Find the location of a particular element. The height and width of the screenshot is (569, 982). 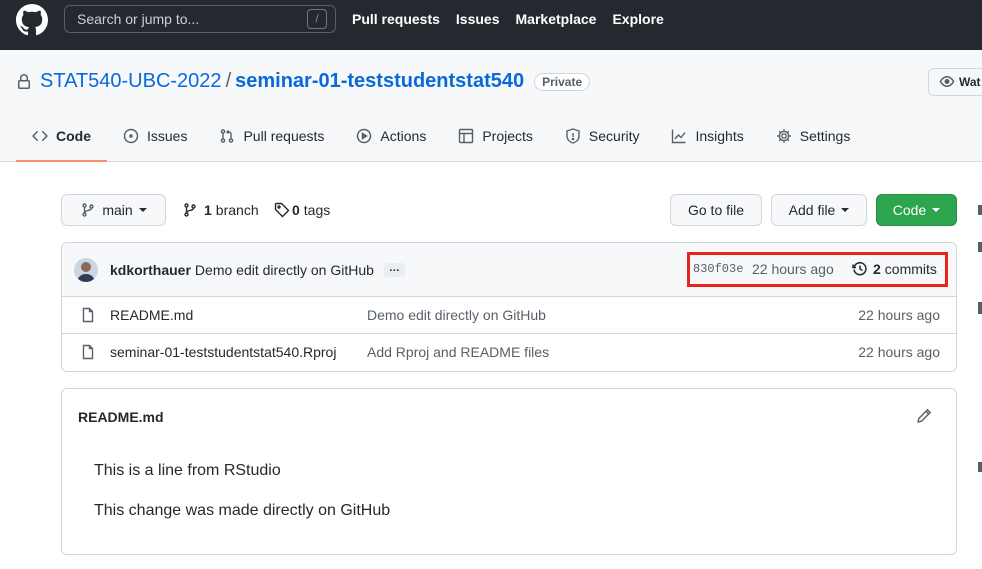

pencil-icon is located at coordinates (924, 416).